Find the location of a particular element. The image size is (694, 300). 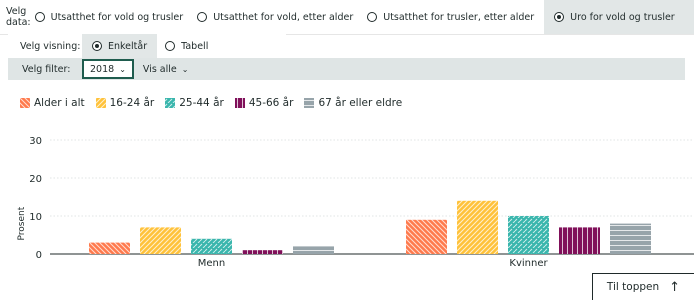

back-to-top-label: Til toppen is located at coordinates (633, 287).